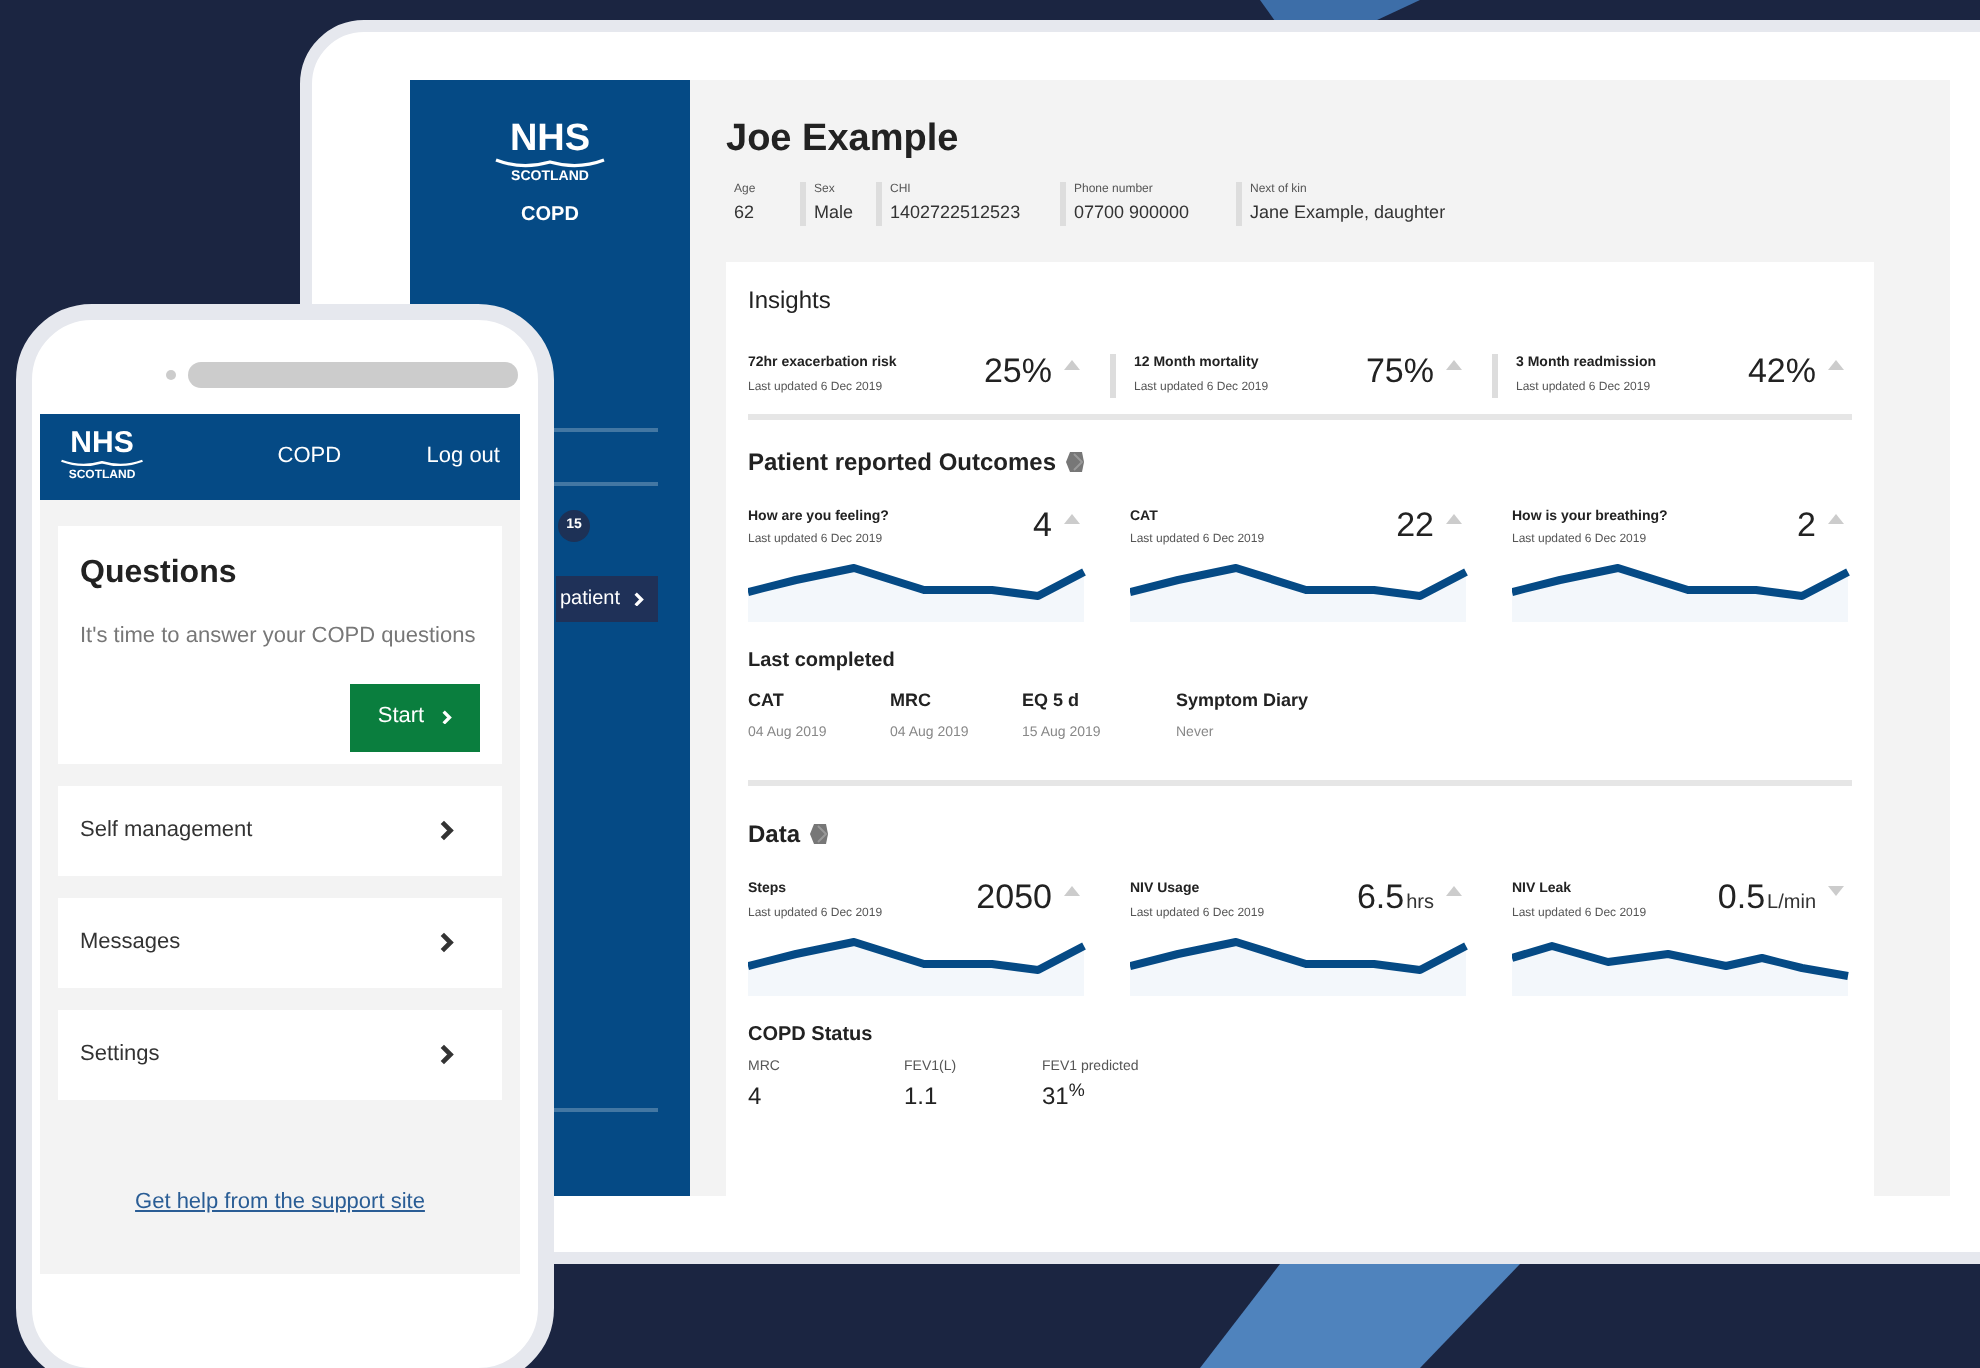 The width and height of the screenshot is (1980, 1368). I want to click on metric-value: 2, so click(1806, 524).